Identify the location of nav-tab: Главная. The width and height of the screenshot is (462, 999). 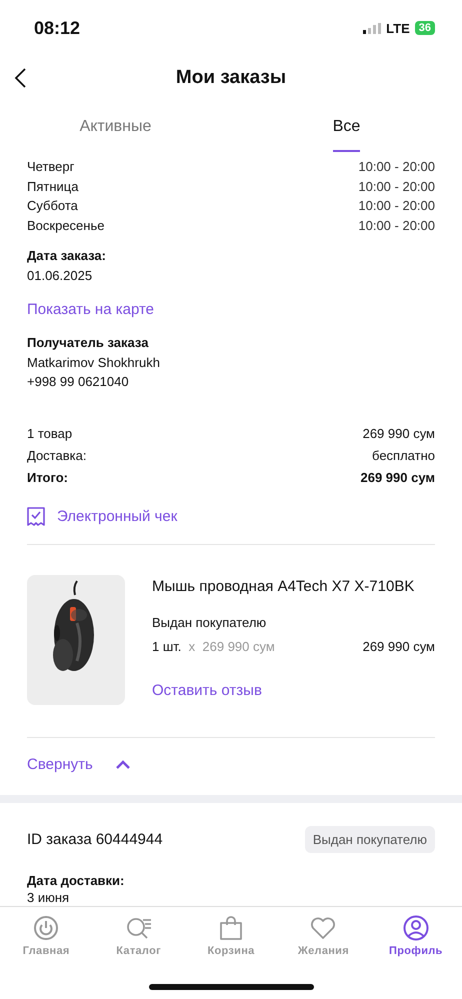
(46, 936).